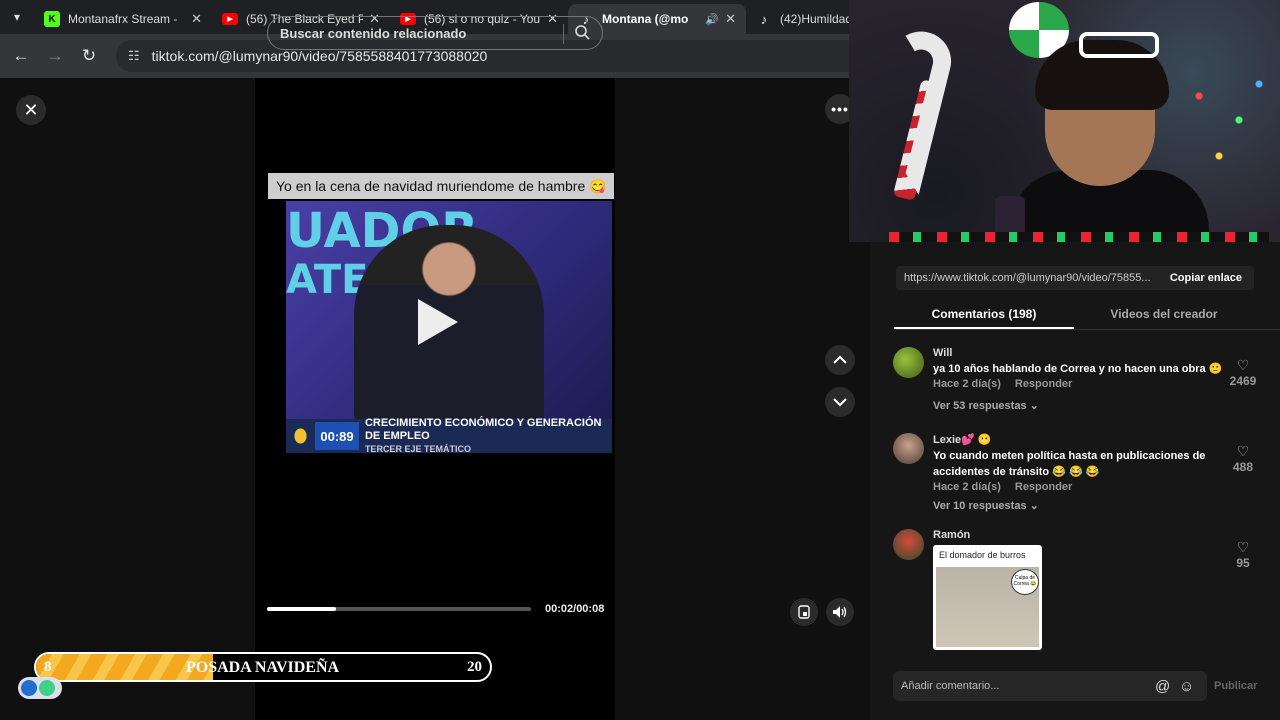 This screenshot has width=1280, height=720. I want to click on previous-video-chevron-up-icon, so click(840, 360).